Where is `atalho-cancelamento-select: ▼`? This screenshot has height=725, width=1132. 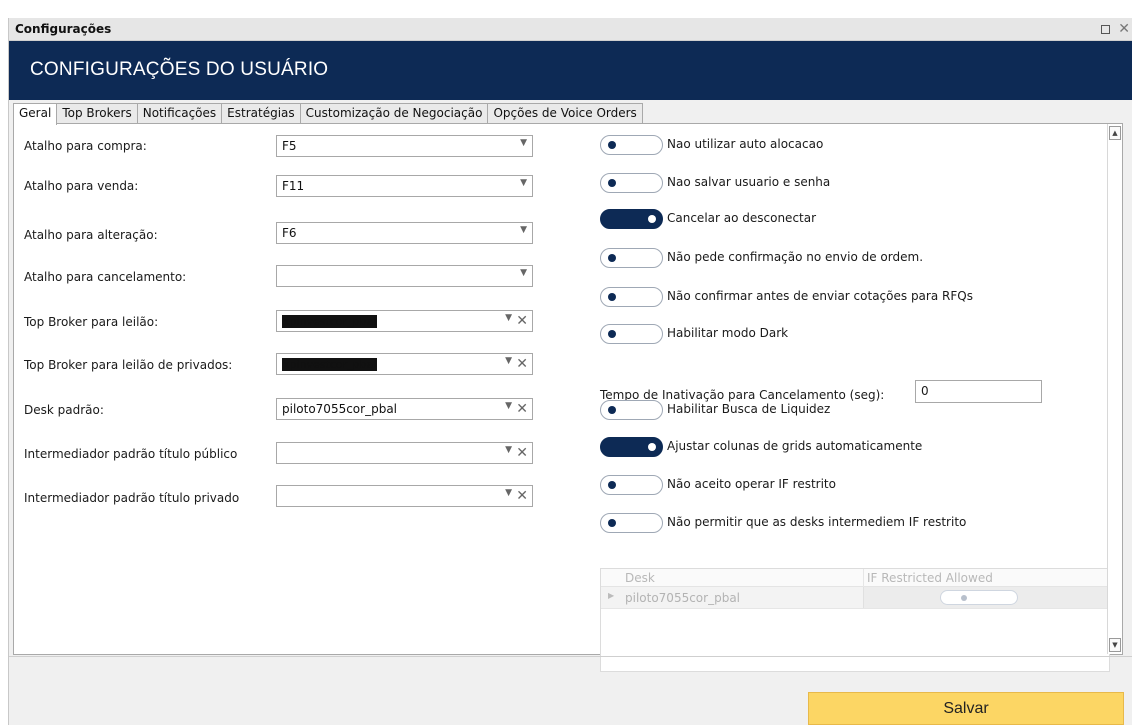 atalho-cancelamento-select: ▼ is located at coordinates (404, 276).